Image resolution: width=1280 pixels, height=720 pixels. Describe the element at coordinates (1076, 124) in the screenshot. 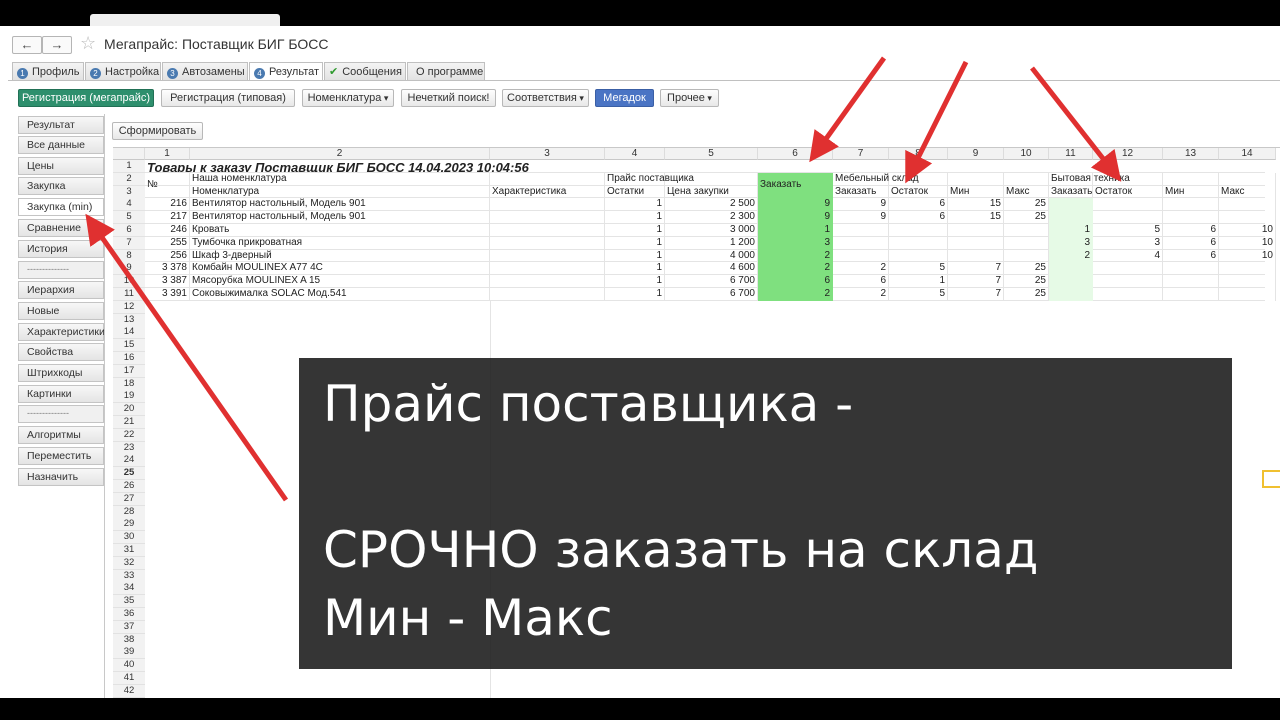

I see `arrow-to-appliances` at that location.